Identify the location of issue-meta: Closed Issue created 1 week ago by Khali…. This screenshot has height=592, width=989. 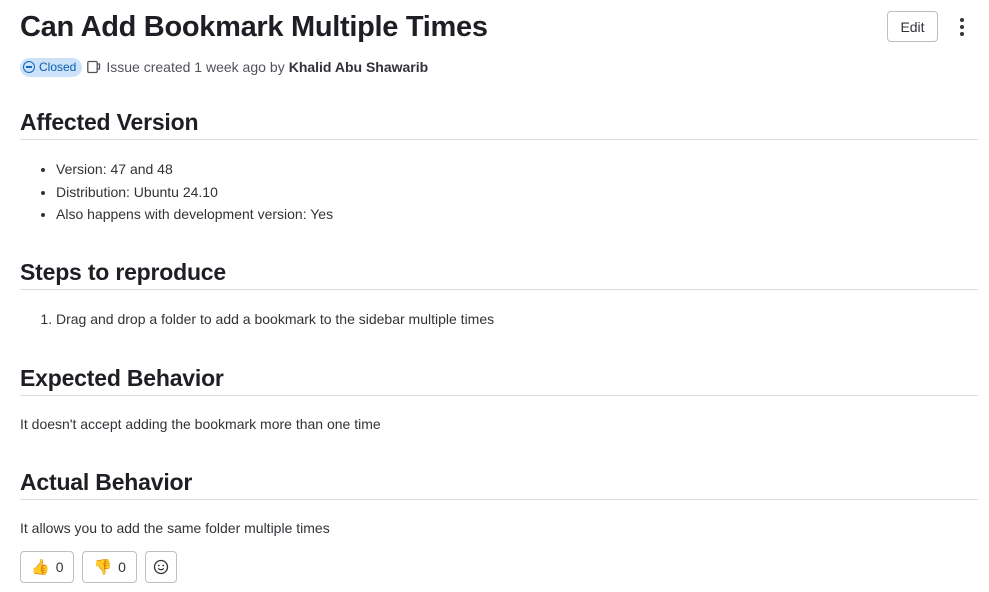
(224, 67).